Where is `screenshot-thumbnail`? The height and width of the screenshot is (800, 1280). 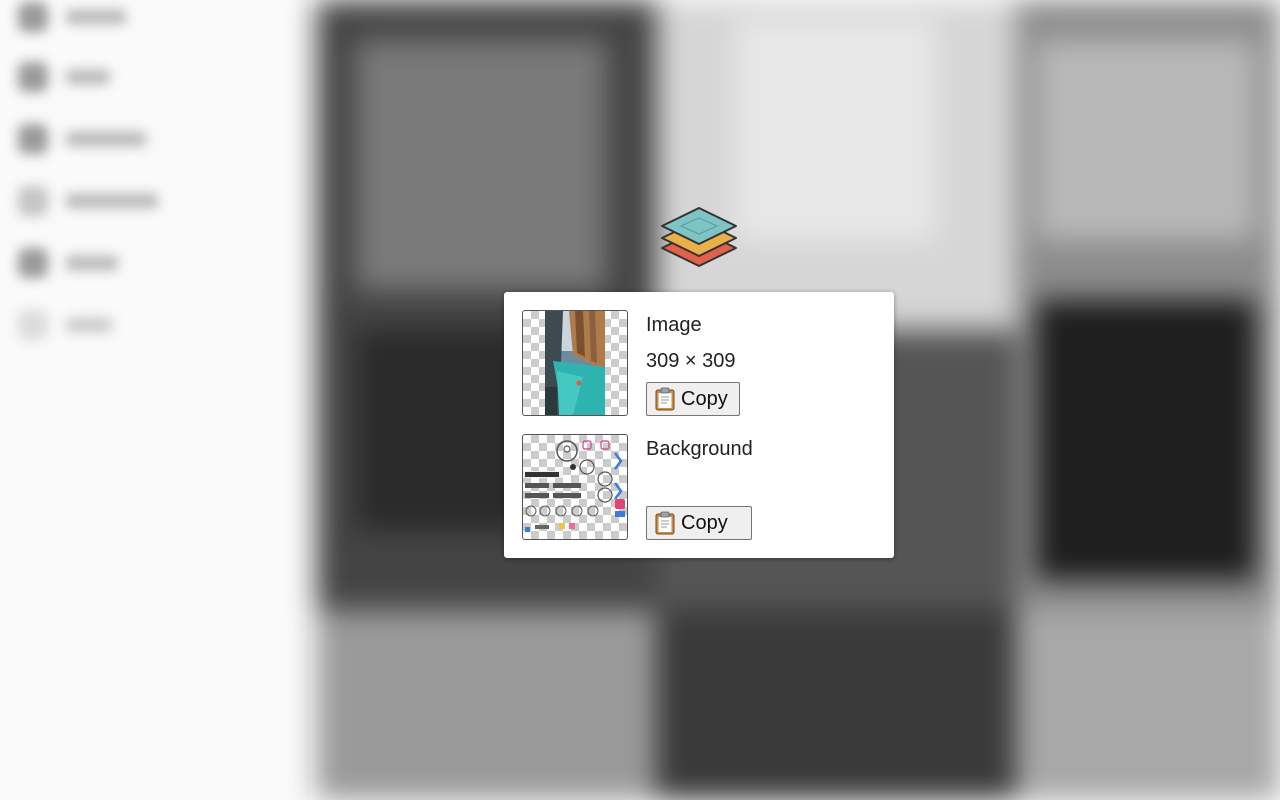
screenshot-thumbnail is located at coordinates (574, 486).